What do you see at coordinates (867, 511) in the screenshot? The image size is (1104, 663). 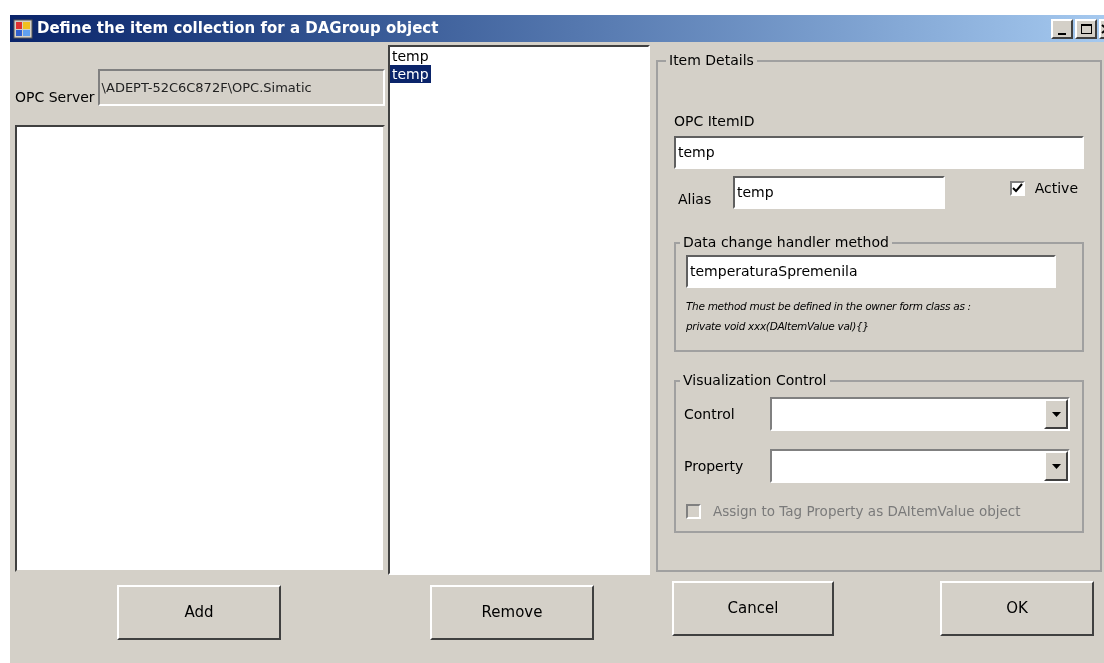 I see `checkbox-label: Assign to Tag Property as DAItemValue object` at bounding box center [867, 511].